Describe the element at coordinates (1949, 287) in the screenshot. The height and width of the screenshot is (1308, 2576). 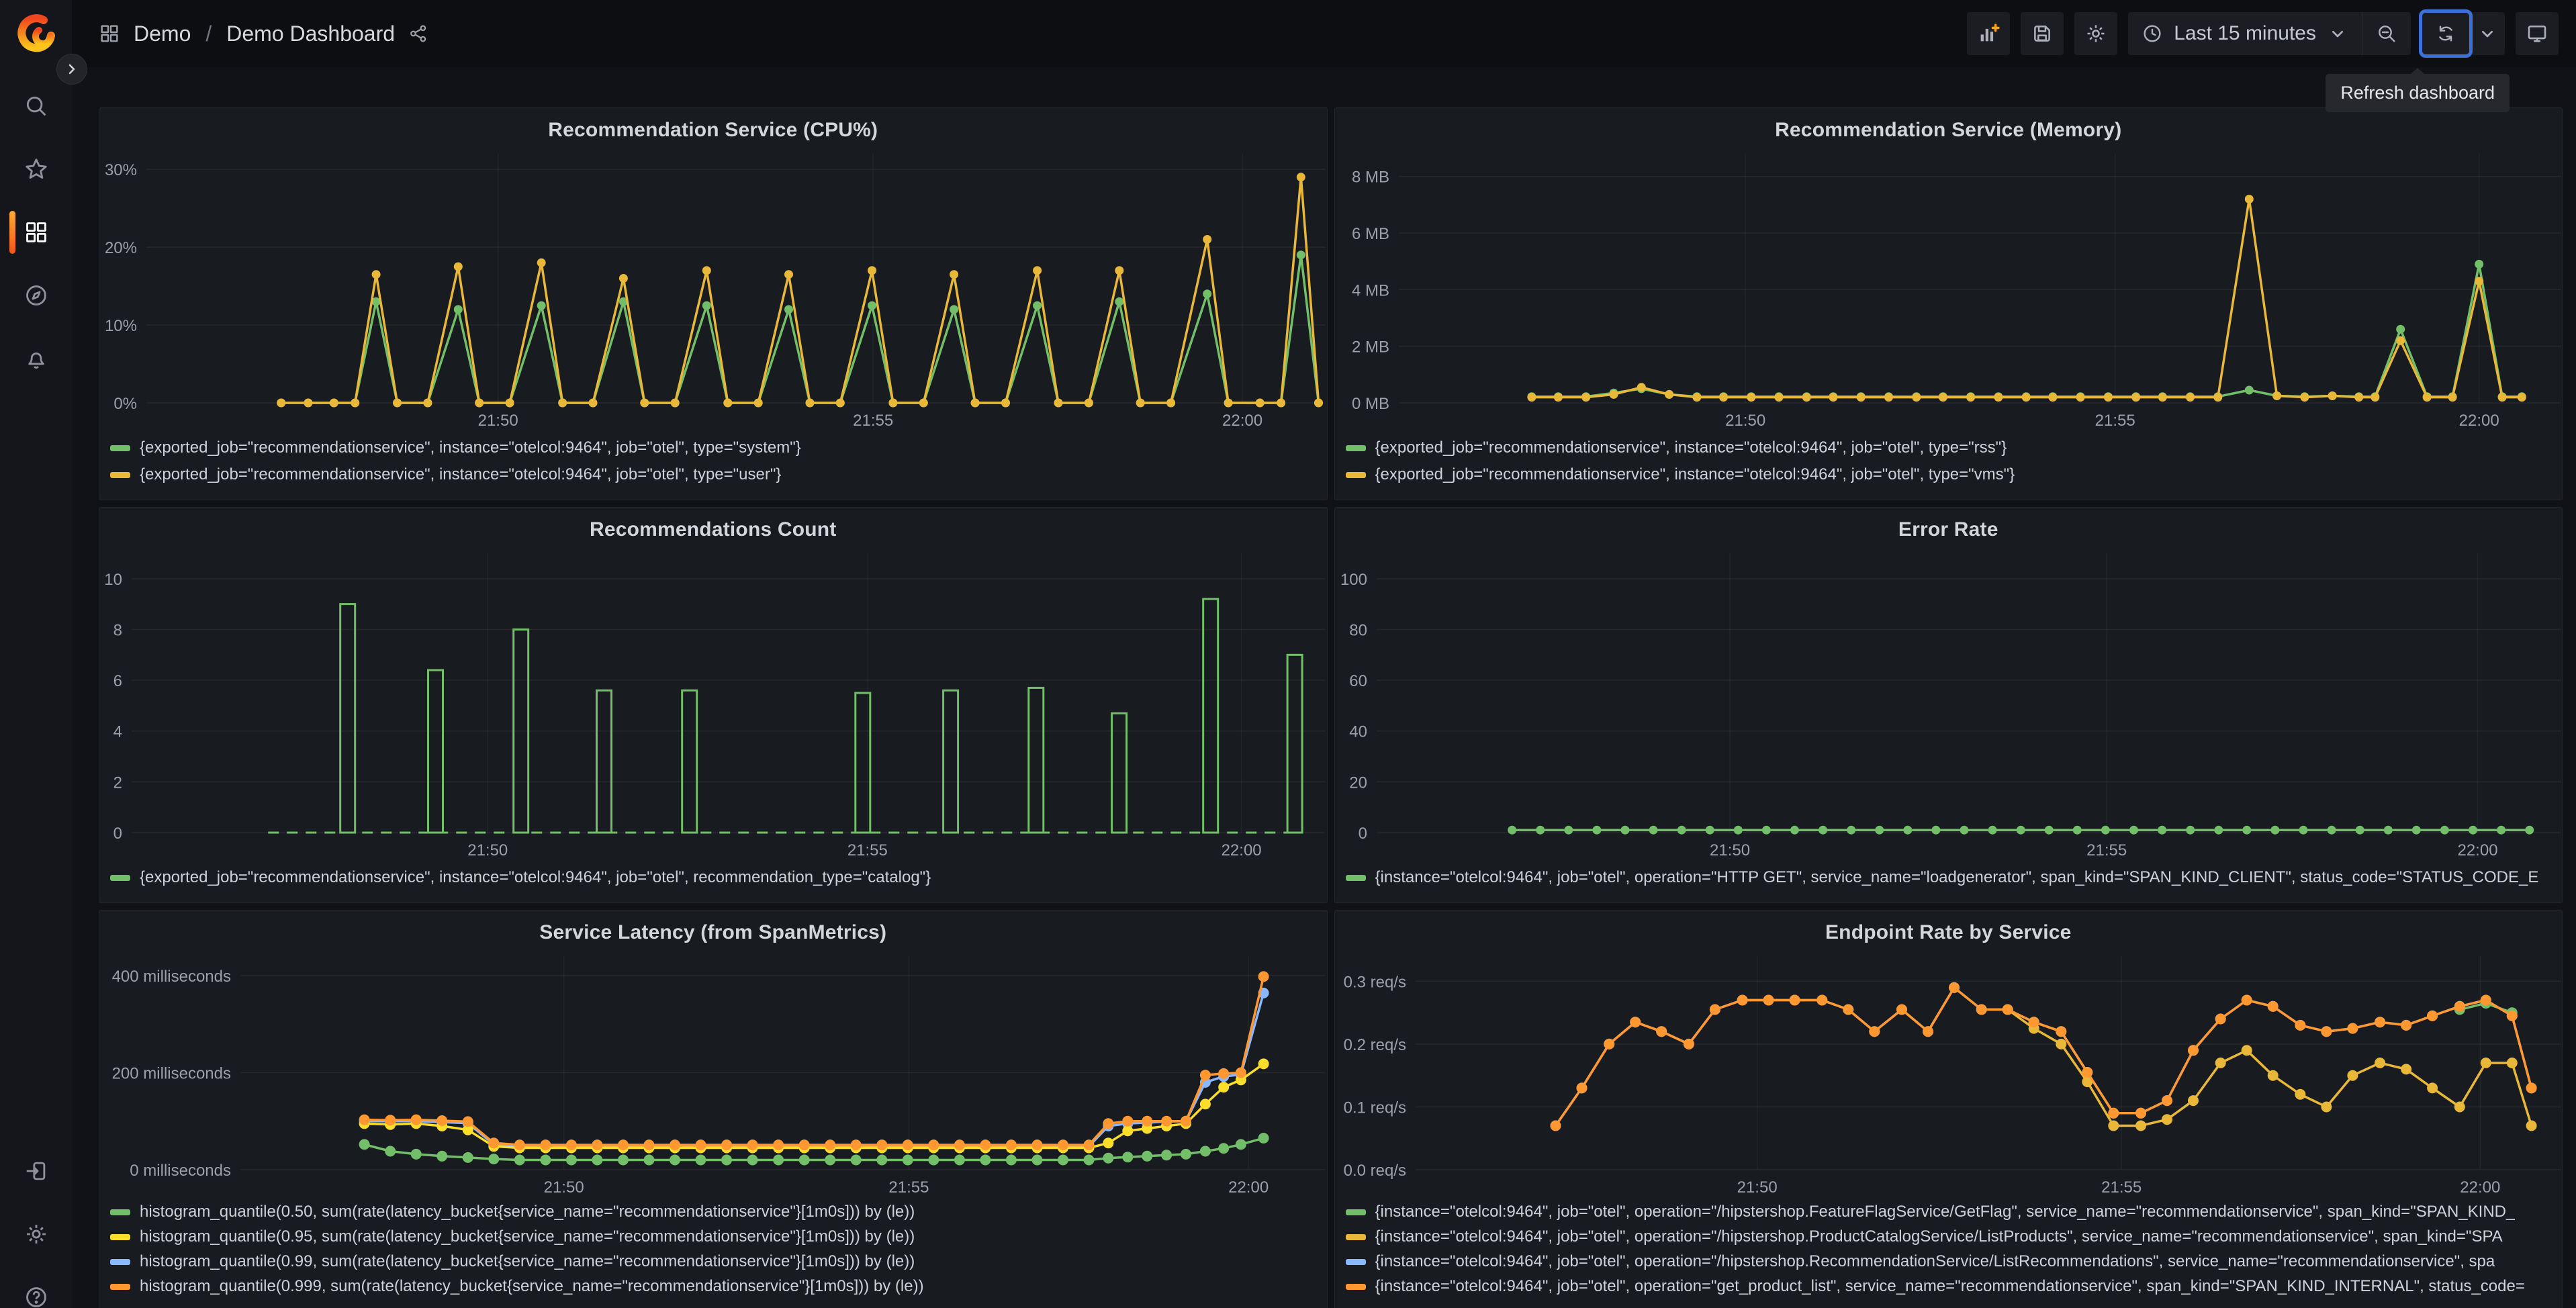
I see `time-series-plot: 0 MB 2 MB 4 MB 6 MB 8 MB 21:50 21:55 22:00` at that location.